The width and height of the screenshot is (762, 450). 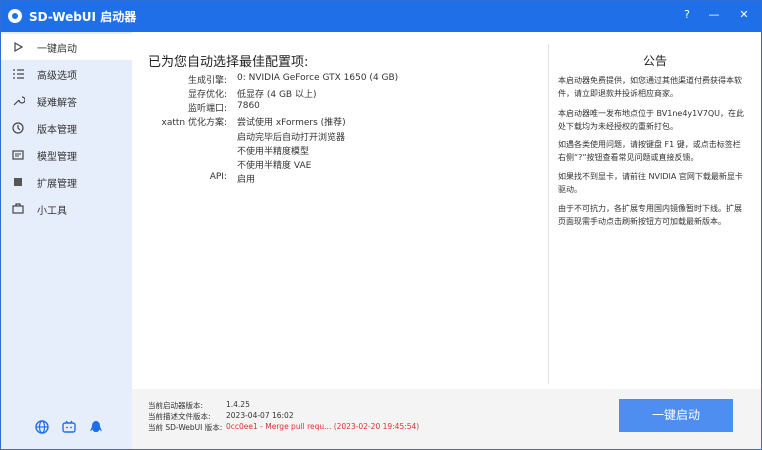 What do you see at coordinates (238, 404) in the screenshot?
I see `launcher-version-value: 1.4.25` at bounding box center [238, 404].